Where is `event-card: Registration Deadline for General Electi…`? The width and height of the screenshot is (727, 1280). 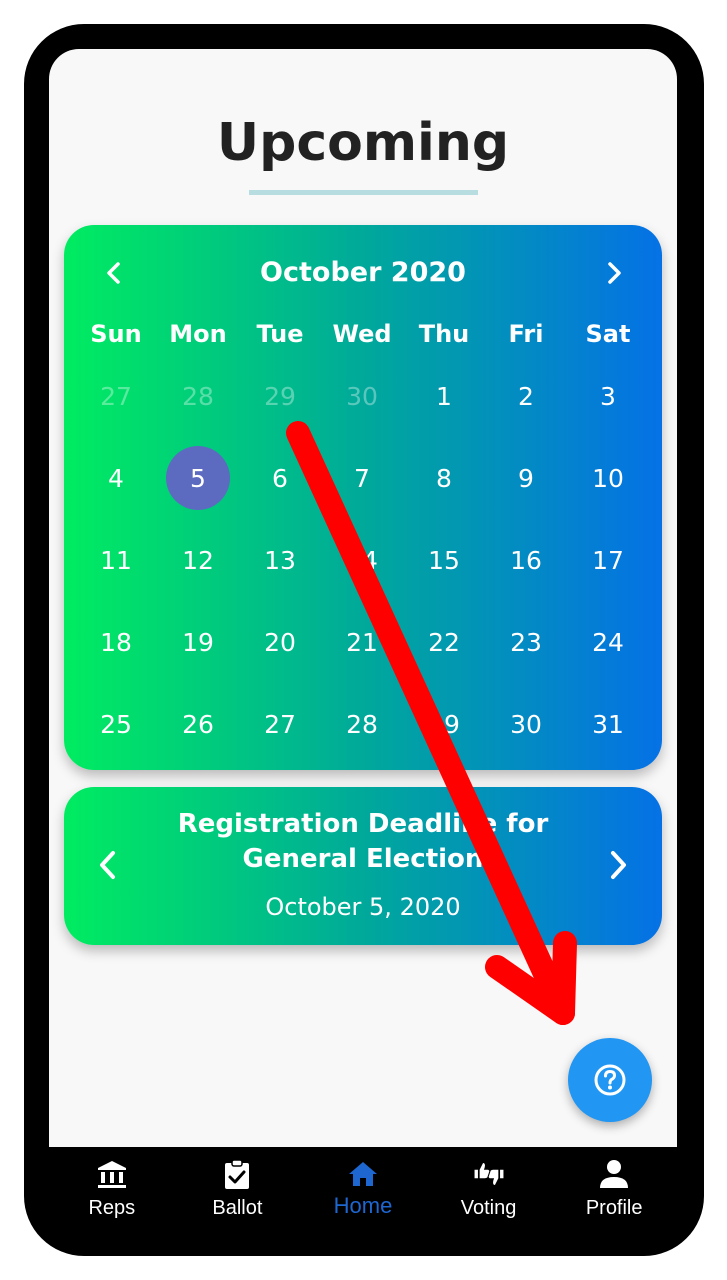
event-card: Registration Deadline for General Electi… is located at coordinates (363, 866).